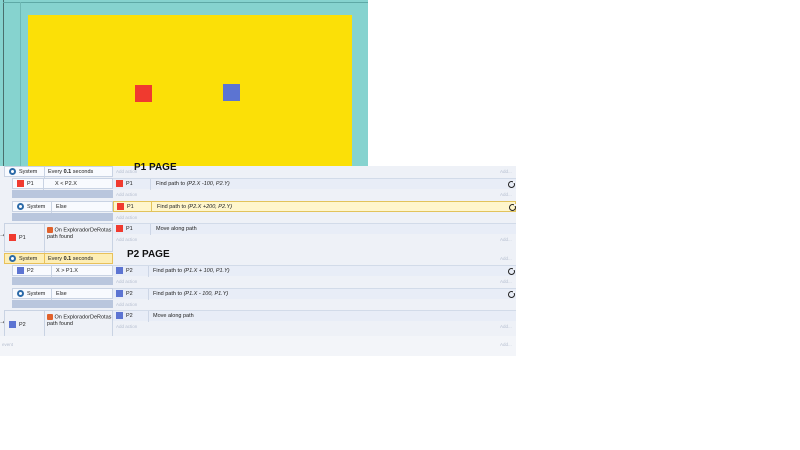  I want to click on layout-inner-edge, so click(20, 84).